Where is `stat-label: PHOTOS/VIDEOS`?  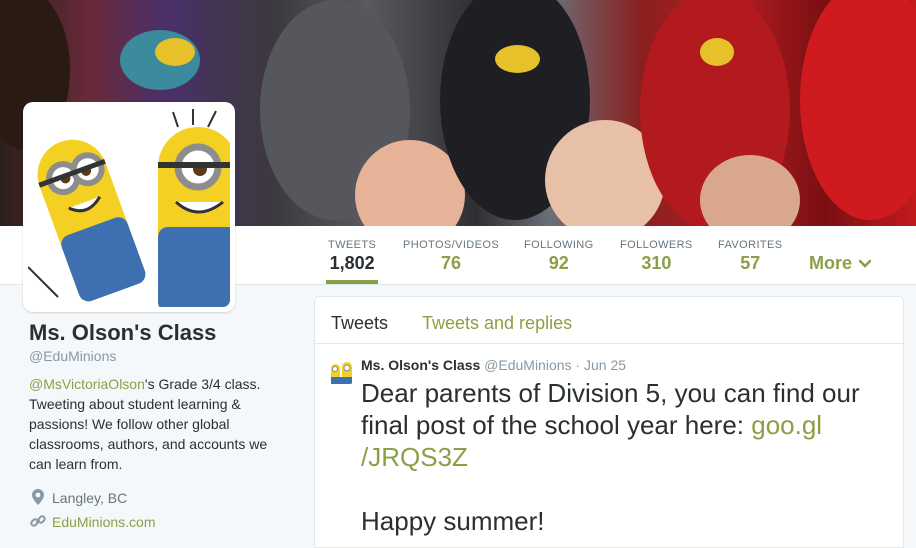
stat-label: PHOTOS/VIDEOS is located at coordinates (451, 245).